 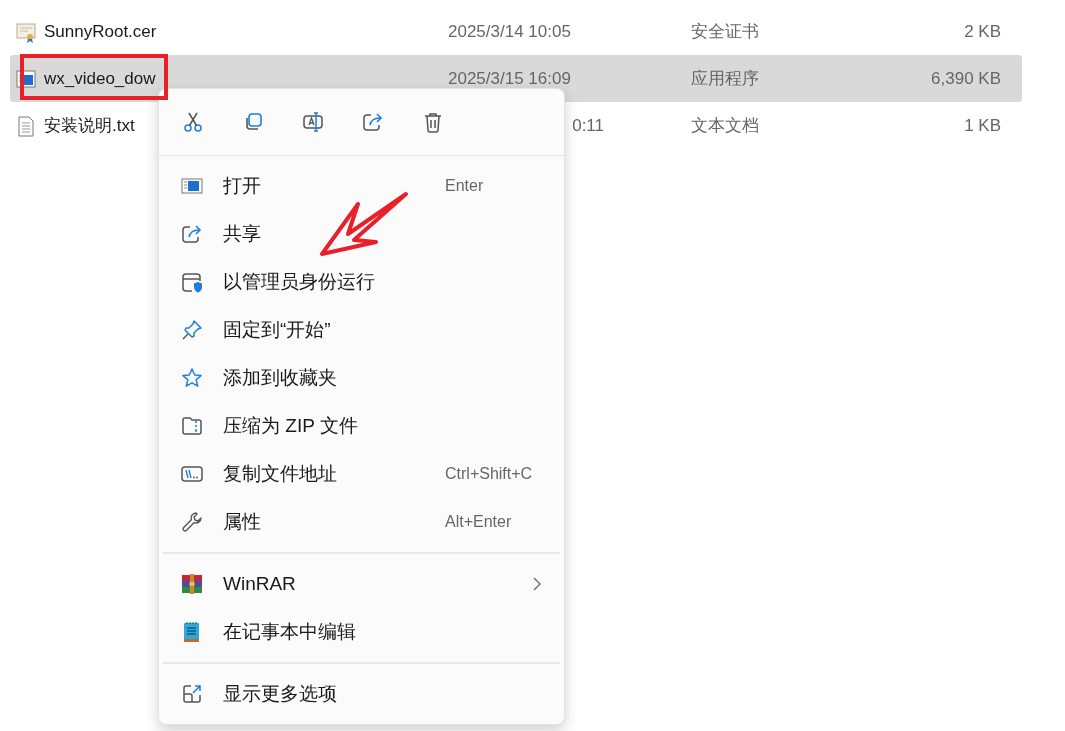 What do you see at coordinates (192, 694) in the screenshot?
I see `expand-icon` at bounding box center [192, 694].